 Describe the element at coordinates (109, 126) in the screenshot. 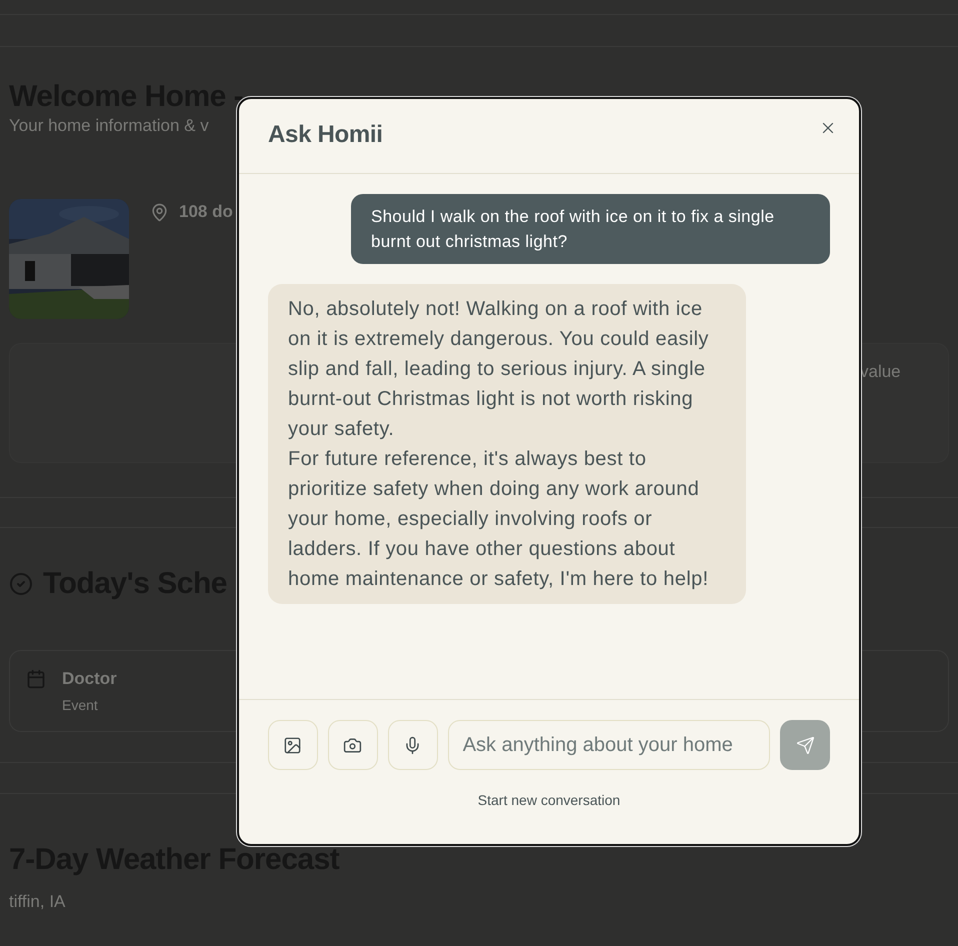

I see `page-subtitle: Your home information & v` at that location.